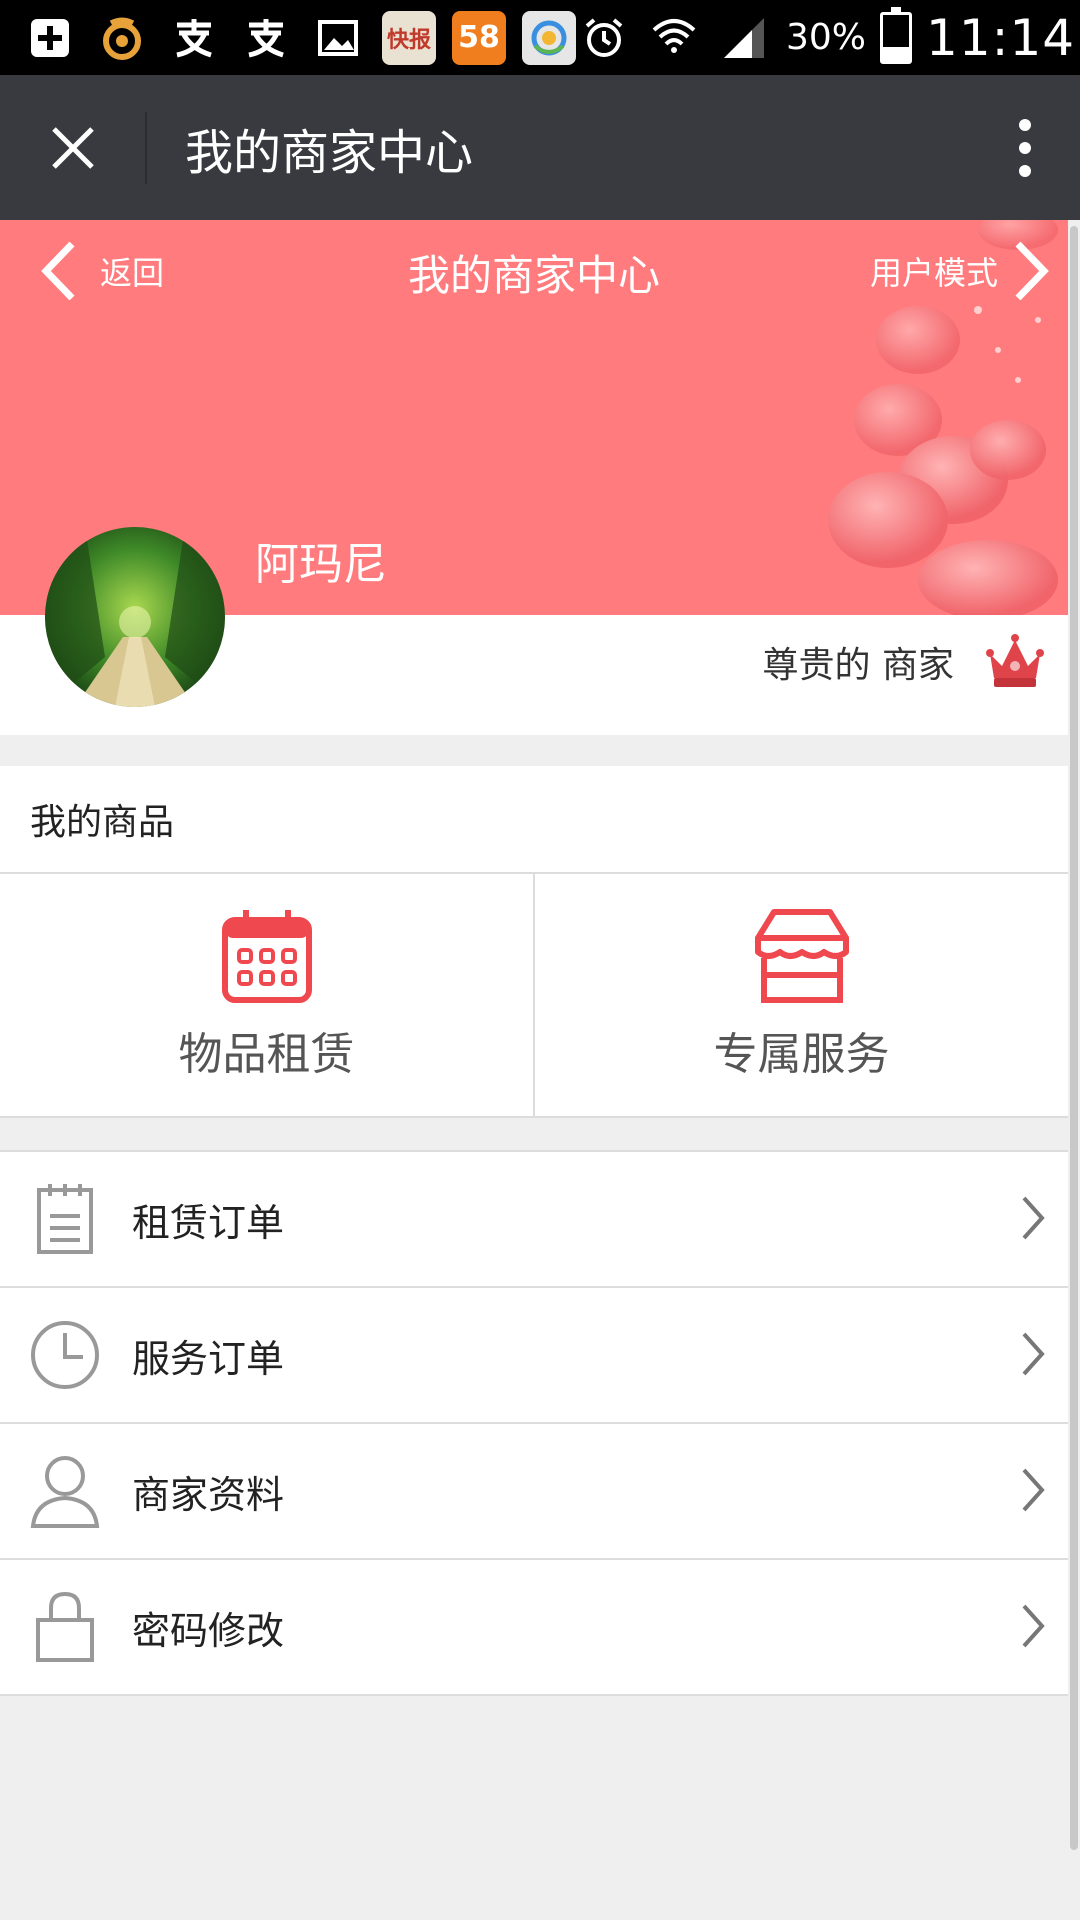  Describe the element at coordinates (208, 1494) in the screenshot. I see `menu-label-merchant-profile: 商家资料` at that location.